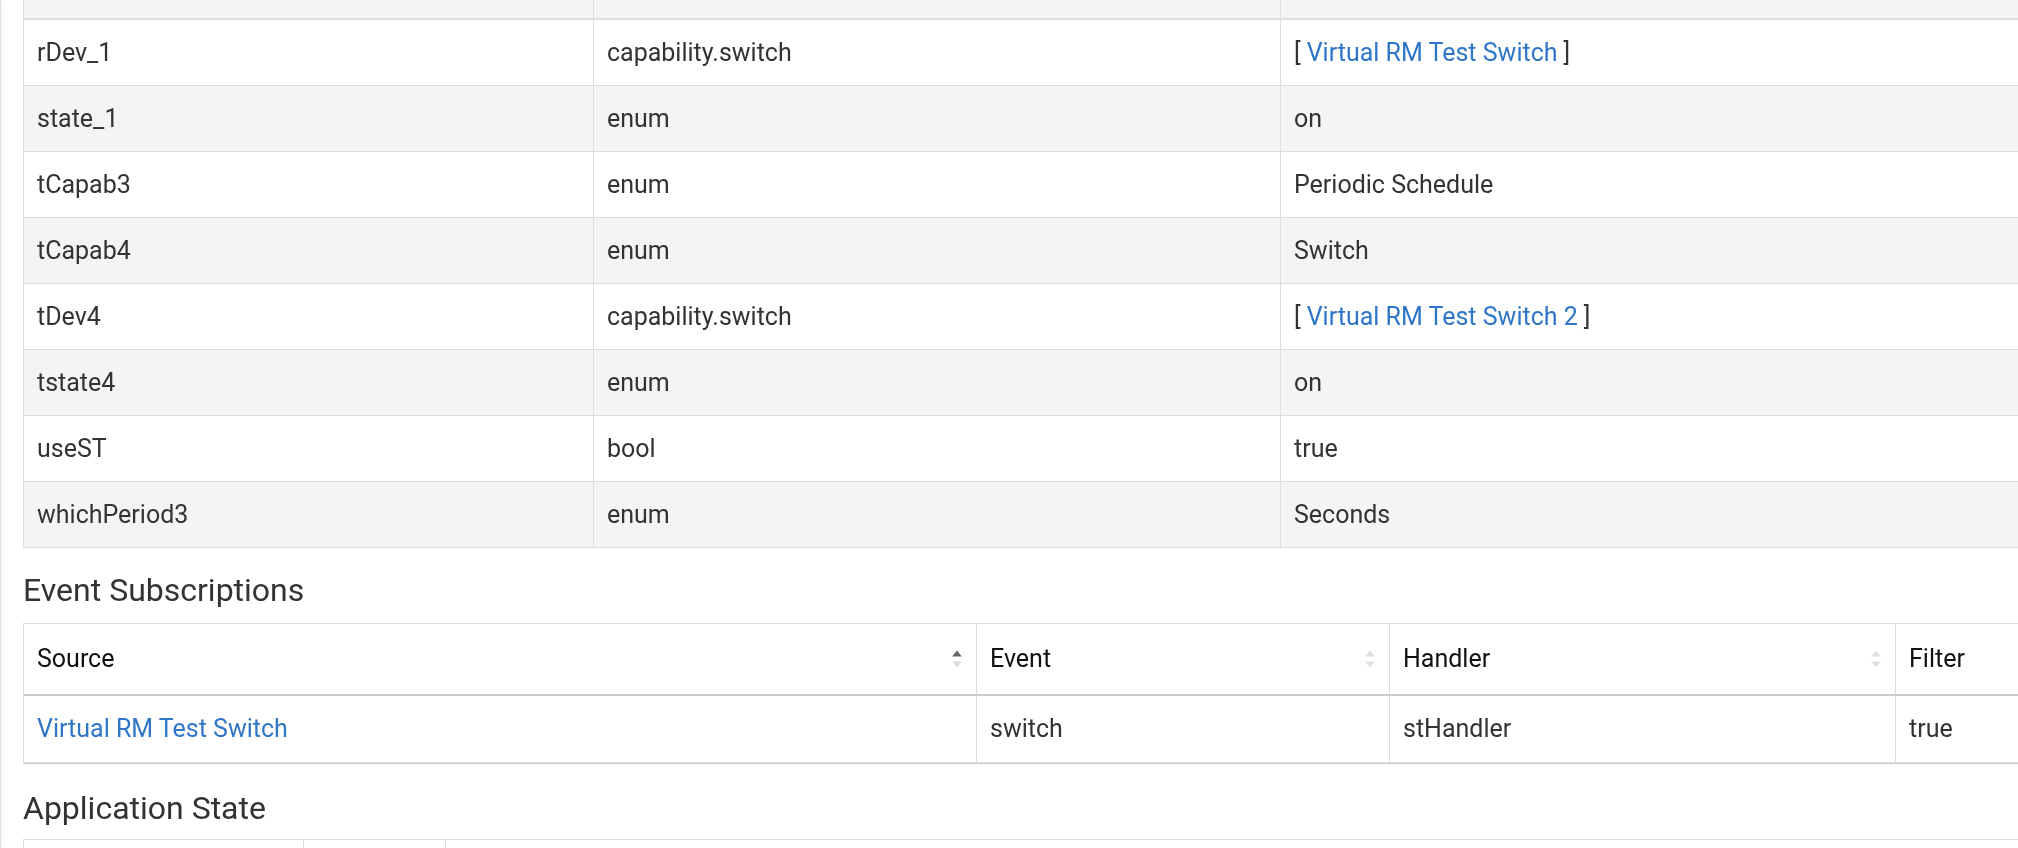 This screenshot has height=848, width=2018. What do you see at coordinates (76, 382) in the screenshot?
I see `table-cell-text: tstate4` at bounding box center [76, 382].